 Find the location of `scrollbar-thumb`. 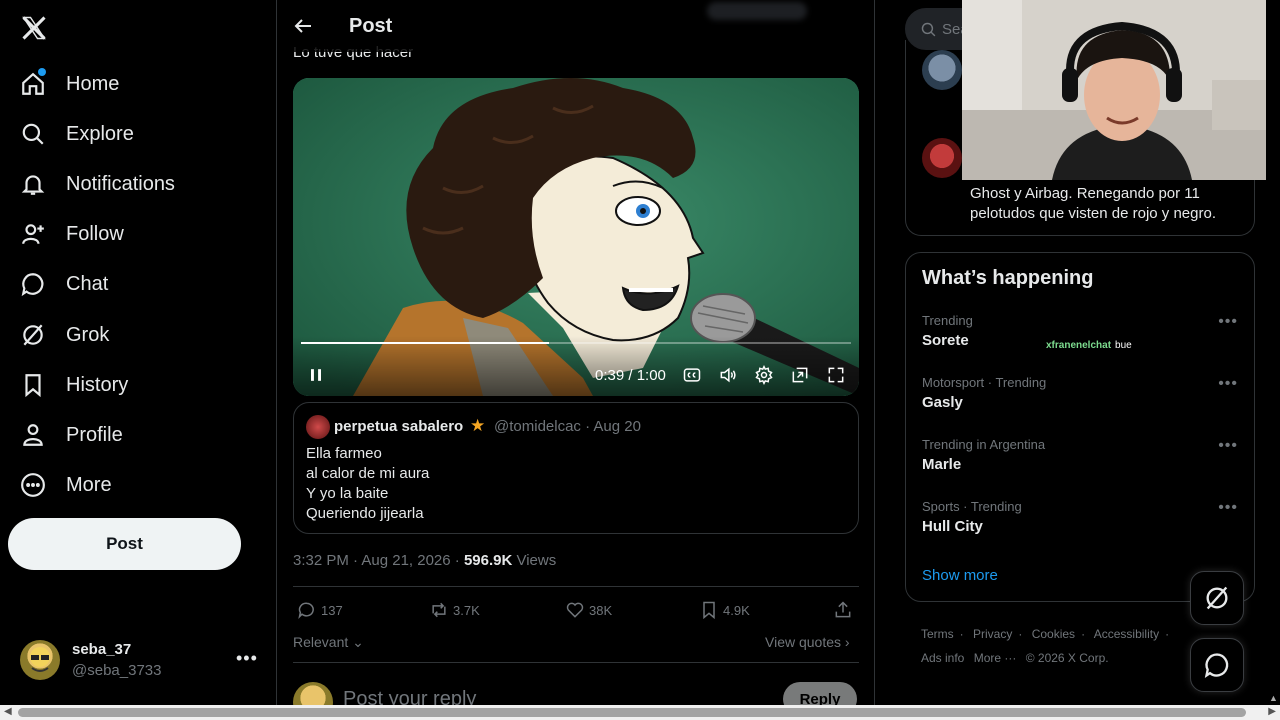

scrollbar-thumb is located at coordinates (632, 712).